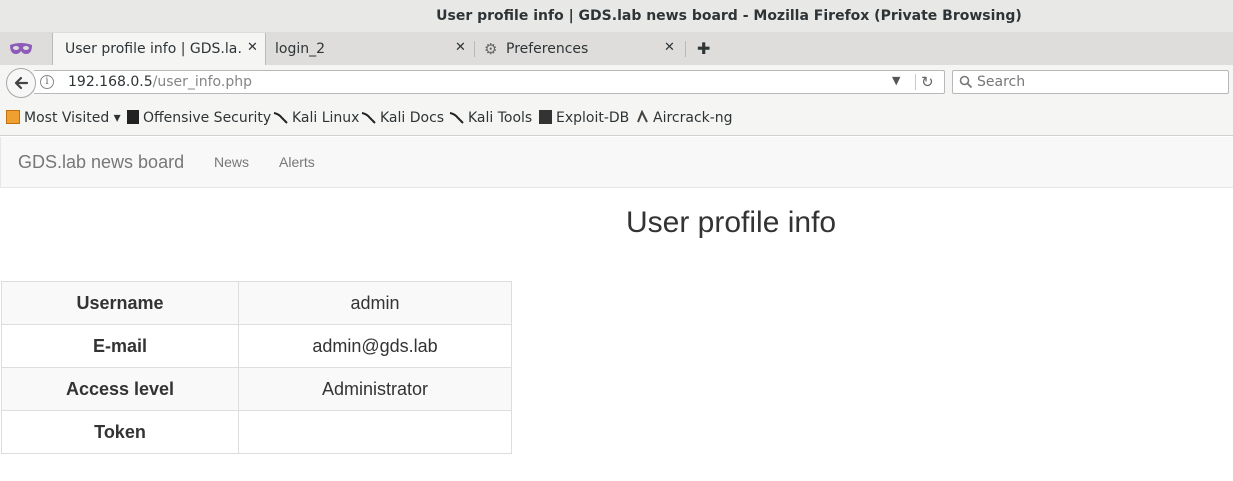 Image resolution: width=1233 pixels, height=481 pixels. I want to click on bookmark-offensive-security: Offensive Security, so click(199, 118).